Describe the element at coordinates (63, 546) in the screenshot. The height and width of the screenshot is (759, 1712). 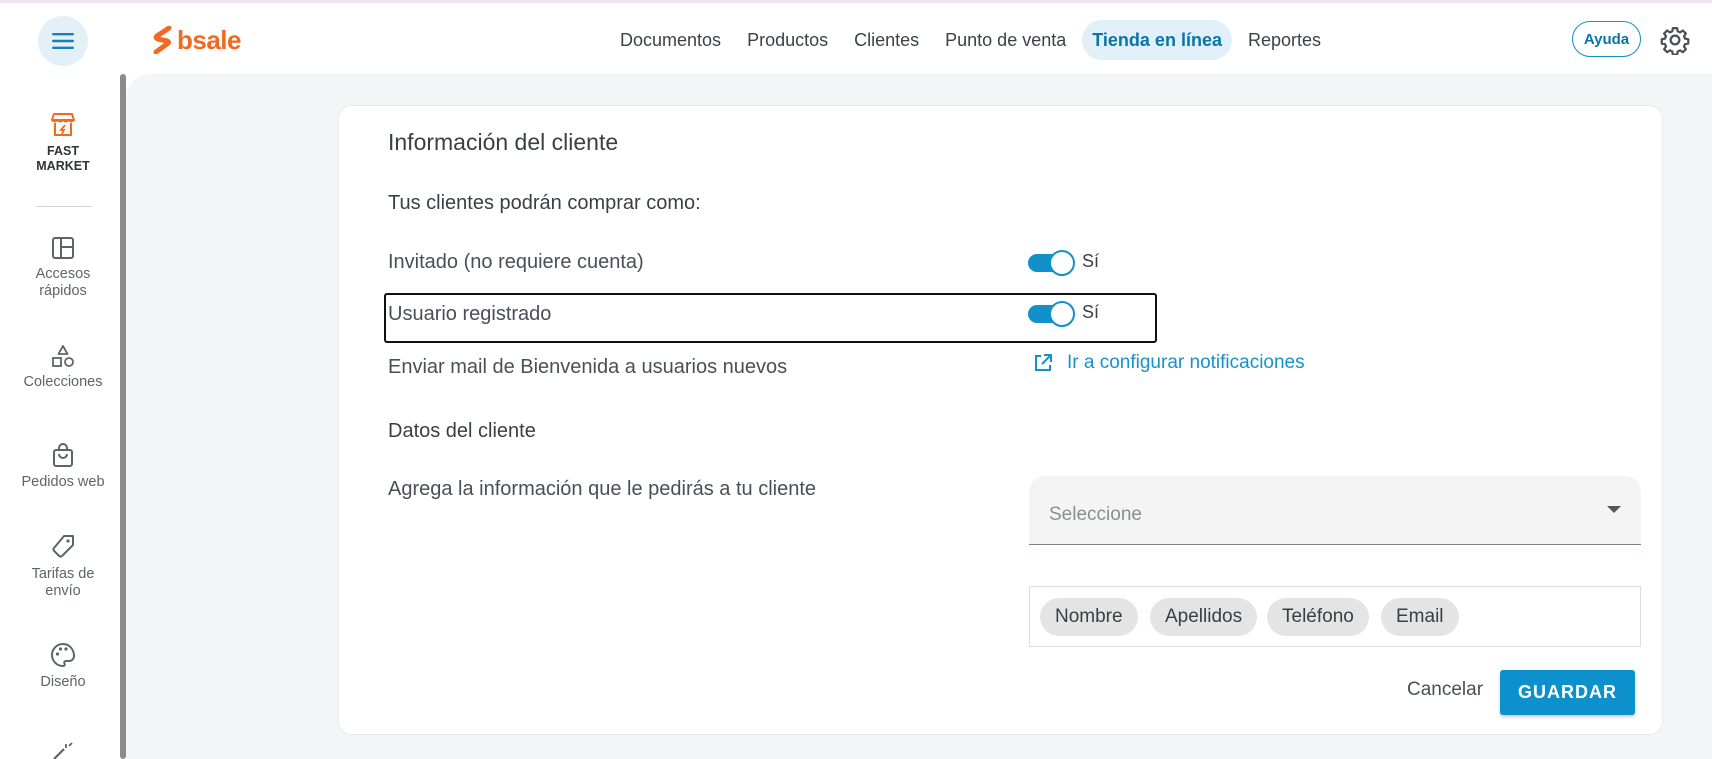
I see `tag-icon` at that location.